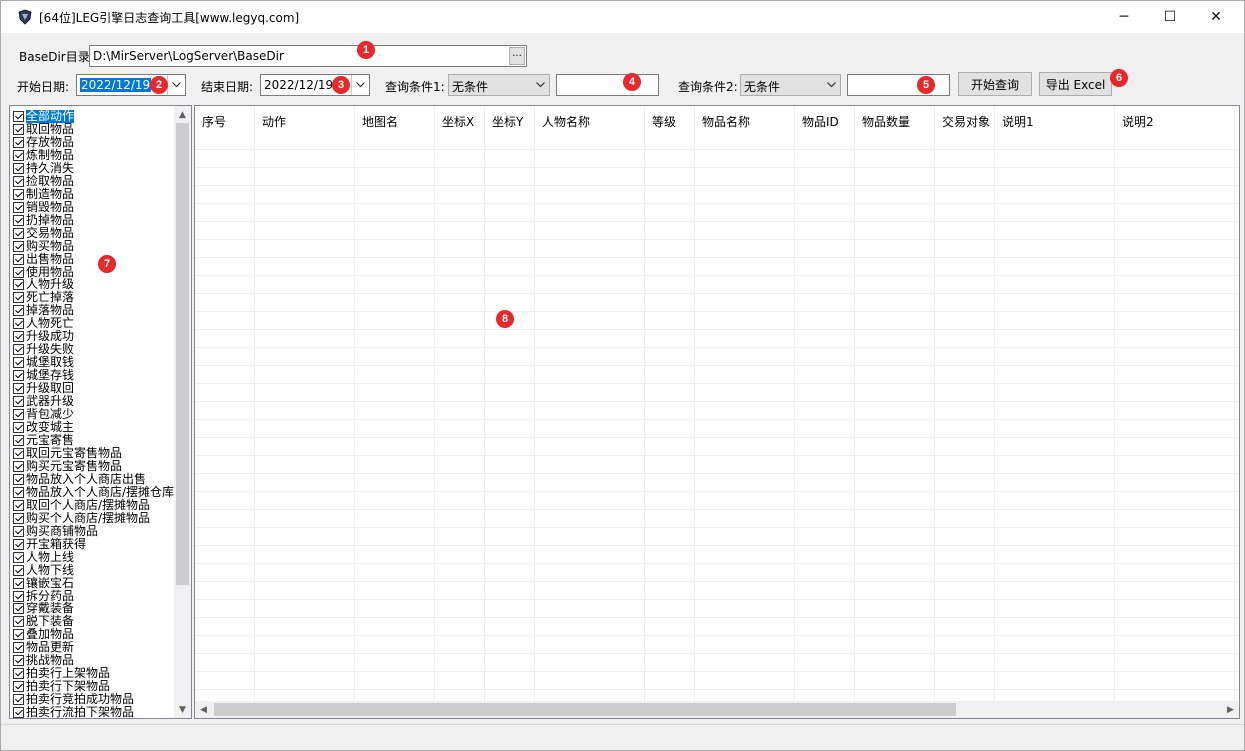 Image resolution: width=1245 pixels, height=751 pixels. What do you see at coordinates (43, 155) in the screenshot?
I see `action-checkbox-item: 炼制物品` at bounding box center [43, 155].